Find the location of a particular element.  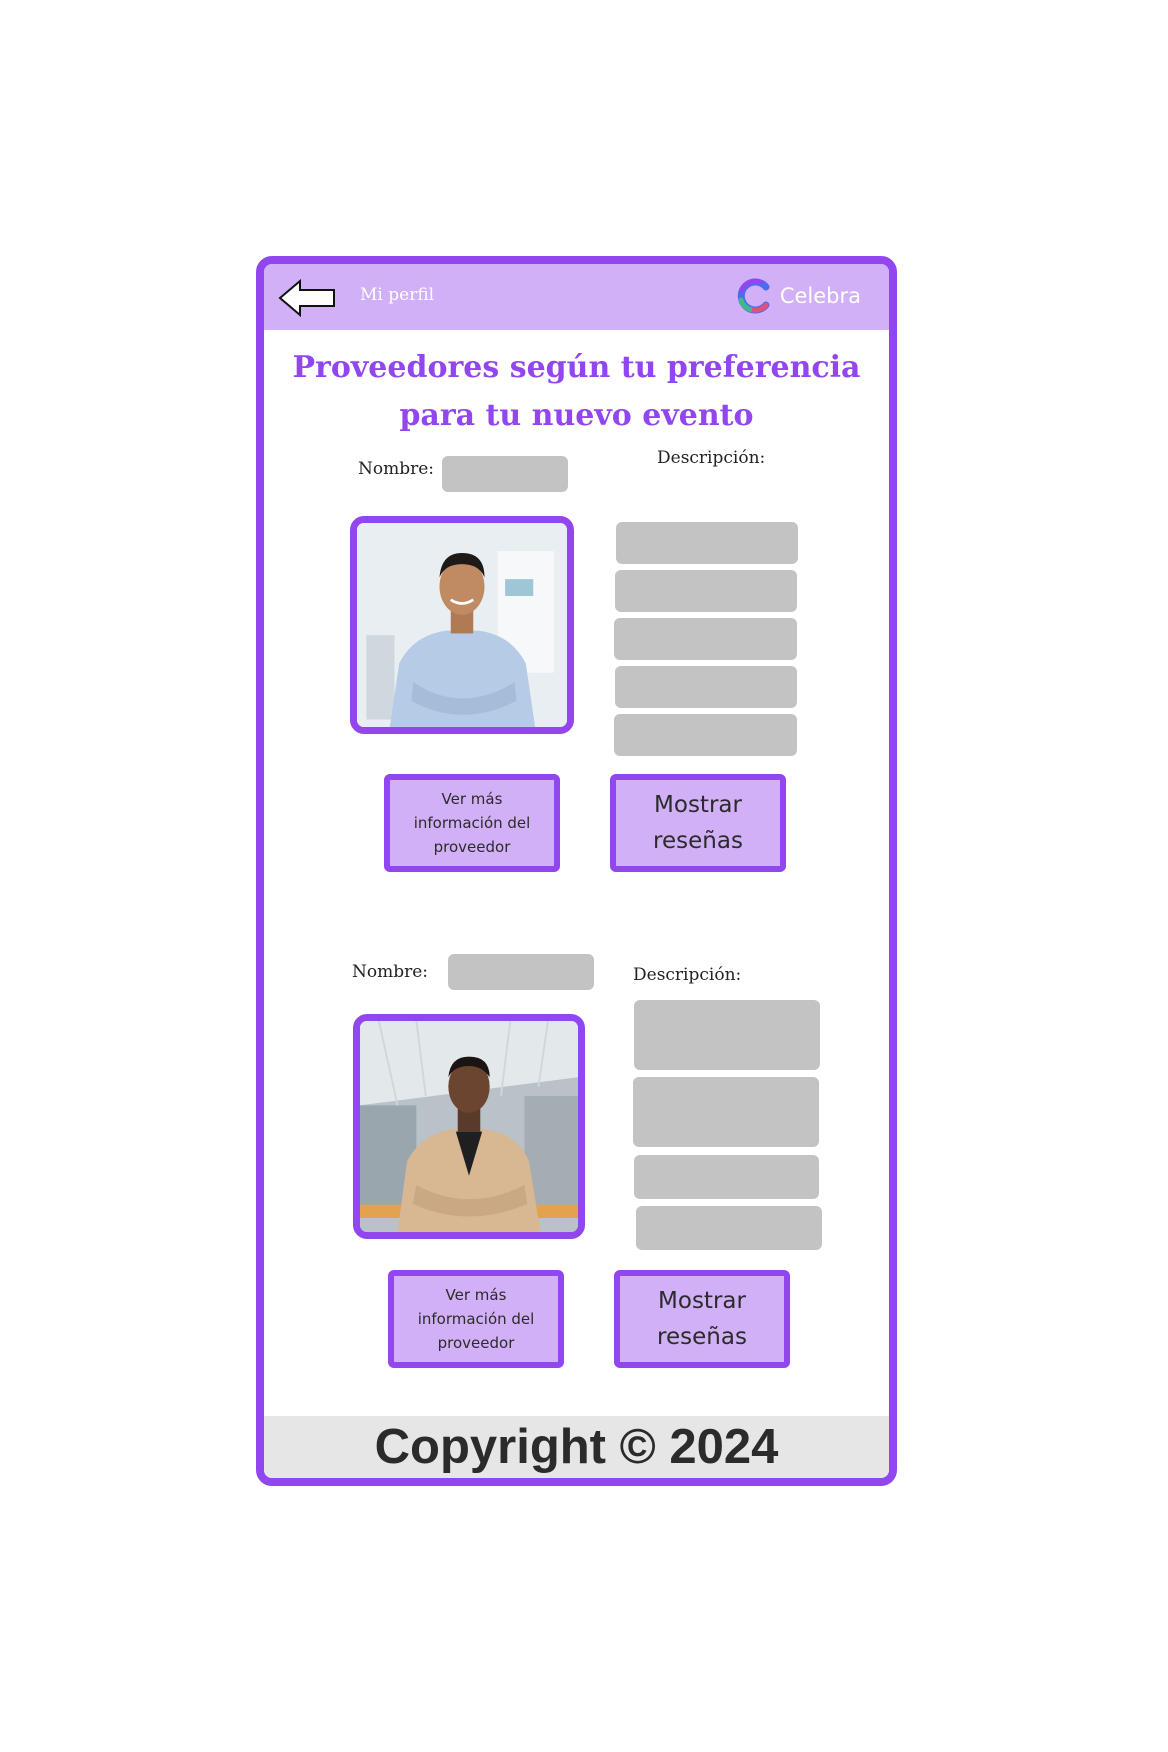

brand: Celebra is located at coordinates (798, 296).